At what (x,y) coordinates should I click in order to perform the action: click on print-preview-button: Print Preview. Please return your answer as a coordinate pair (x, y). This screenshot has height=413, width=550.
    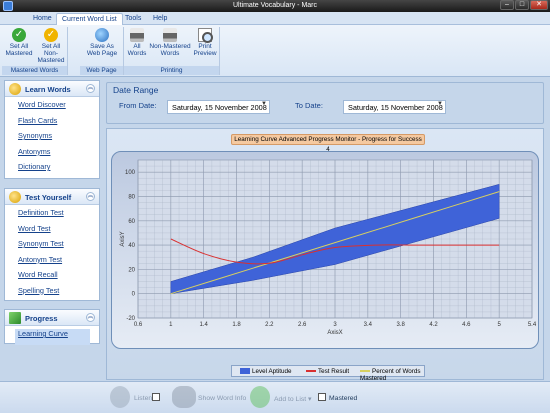
    Looking at the image, I should click on (205, 42).